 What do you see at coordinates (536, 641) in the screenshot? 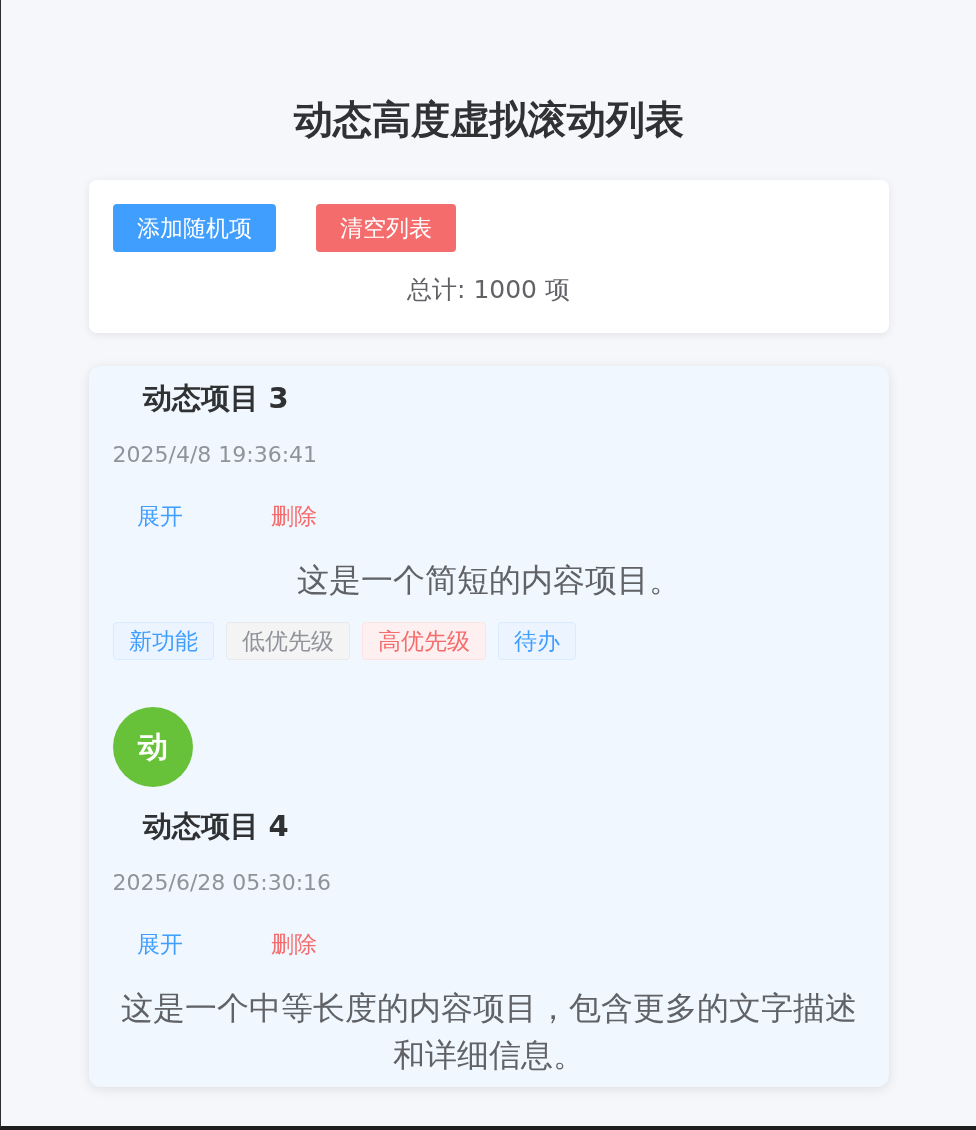
I see `tag: 待办` at bounding box center [536, 641].